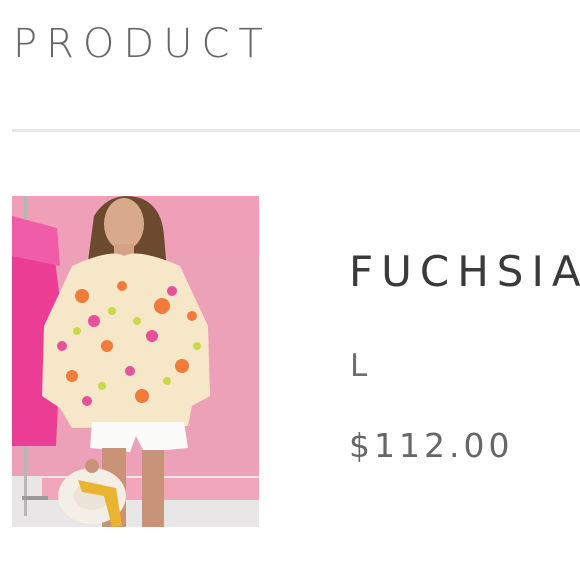 Image resolution: width=580 pixels, height=580 pixels. Describe the element at coordinates (359, 366) in the screenshot. I see `product-size: L` at that location.